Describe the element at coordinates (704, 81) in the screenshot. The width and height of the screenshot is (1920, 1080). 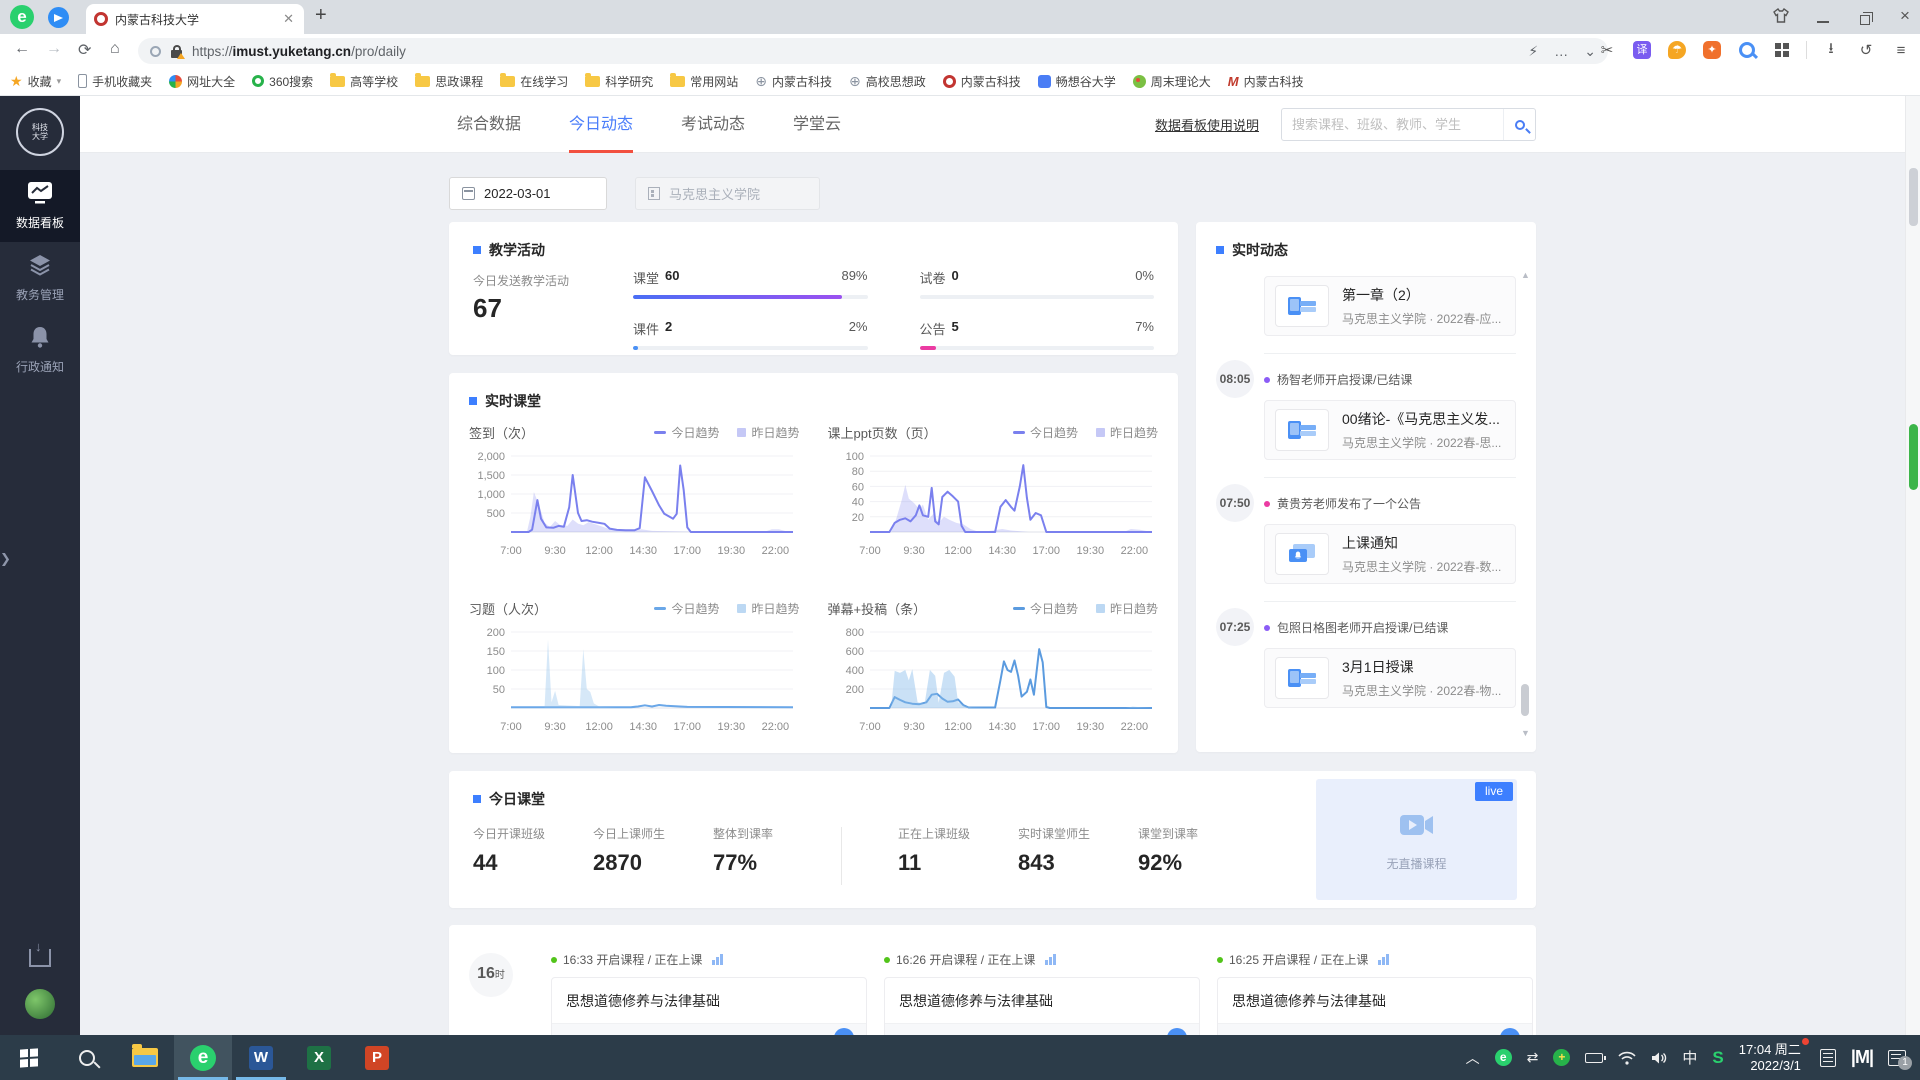
I see `bookmark-常用网站: 常用网站` at that location.